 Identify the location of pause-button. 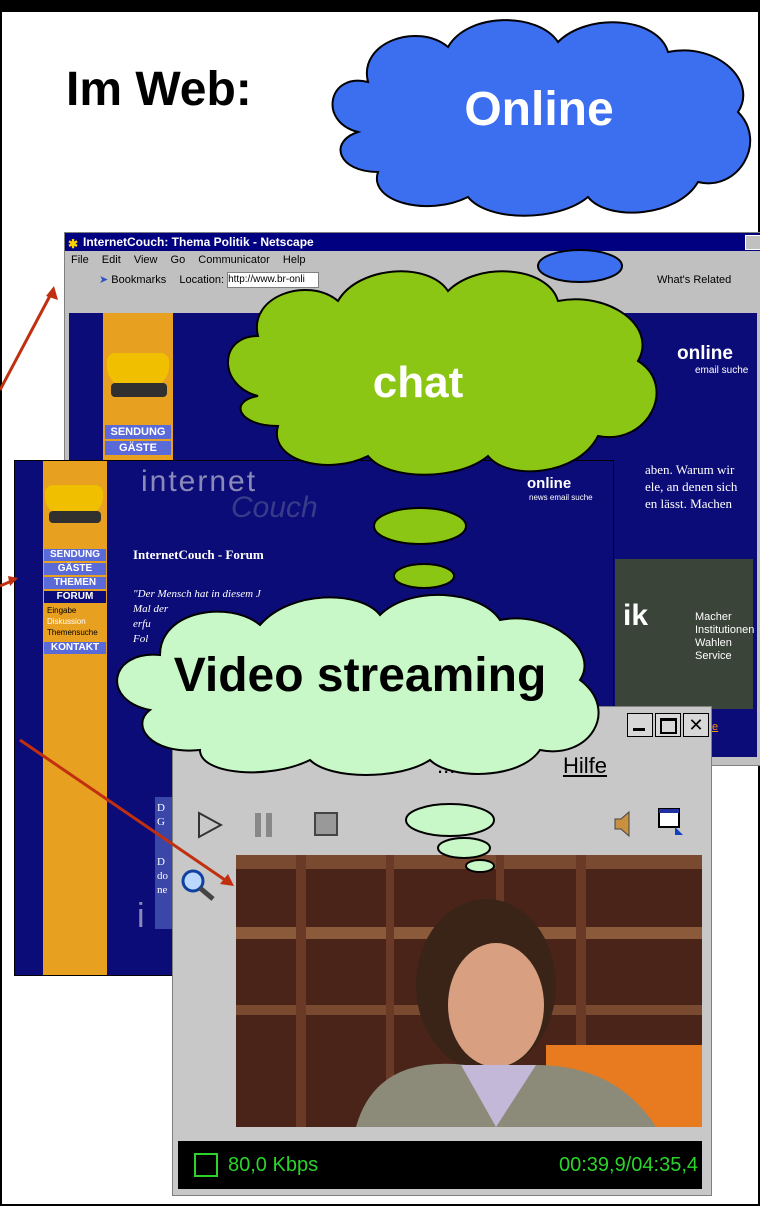
(264, 825).